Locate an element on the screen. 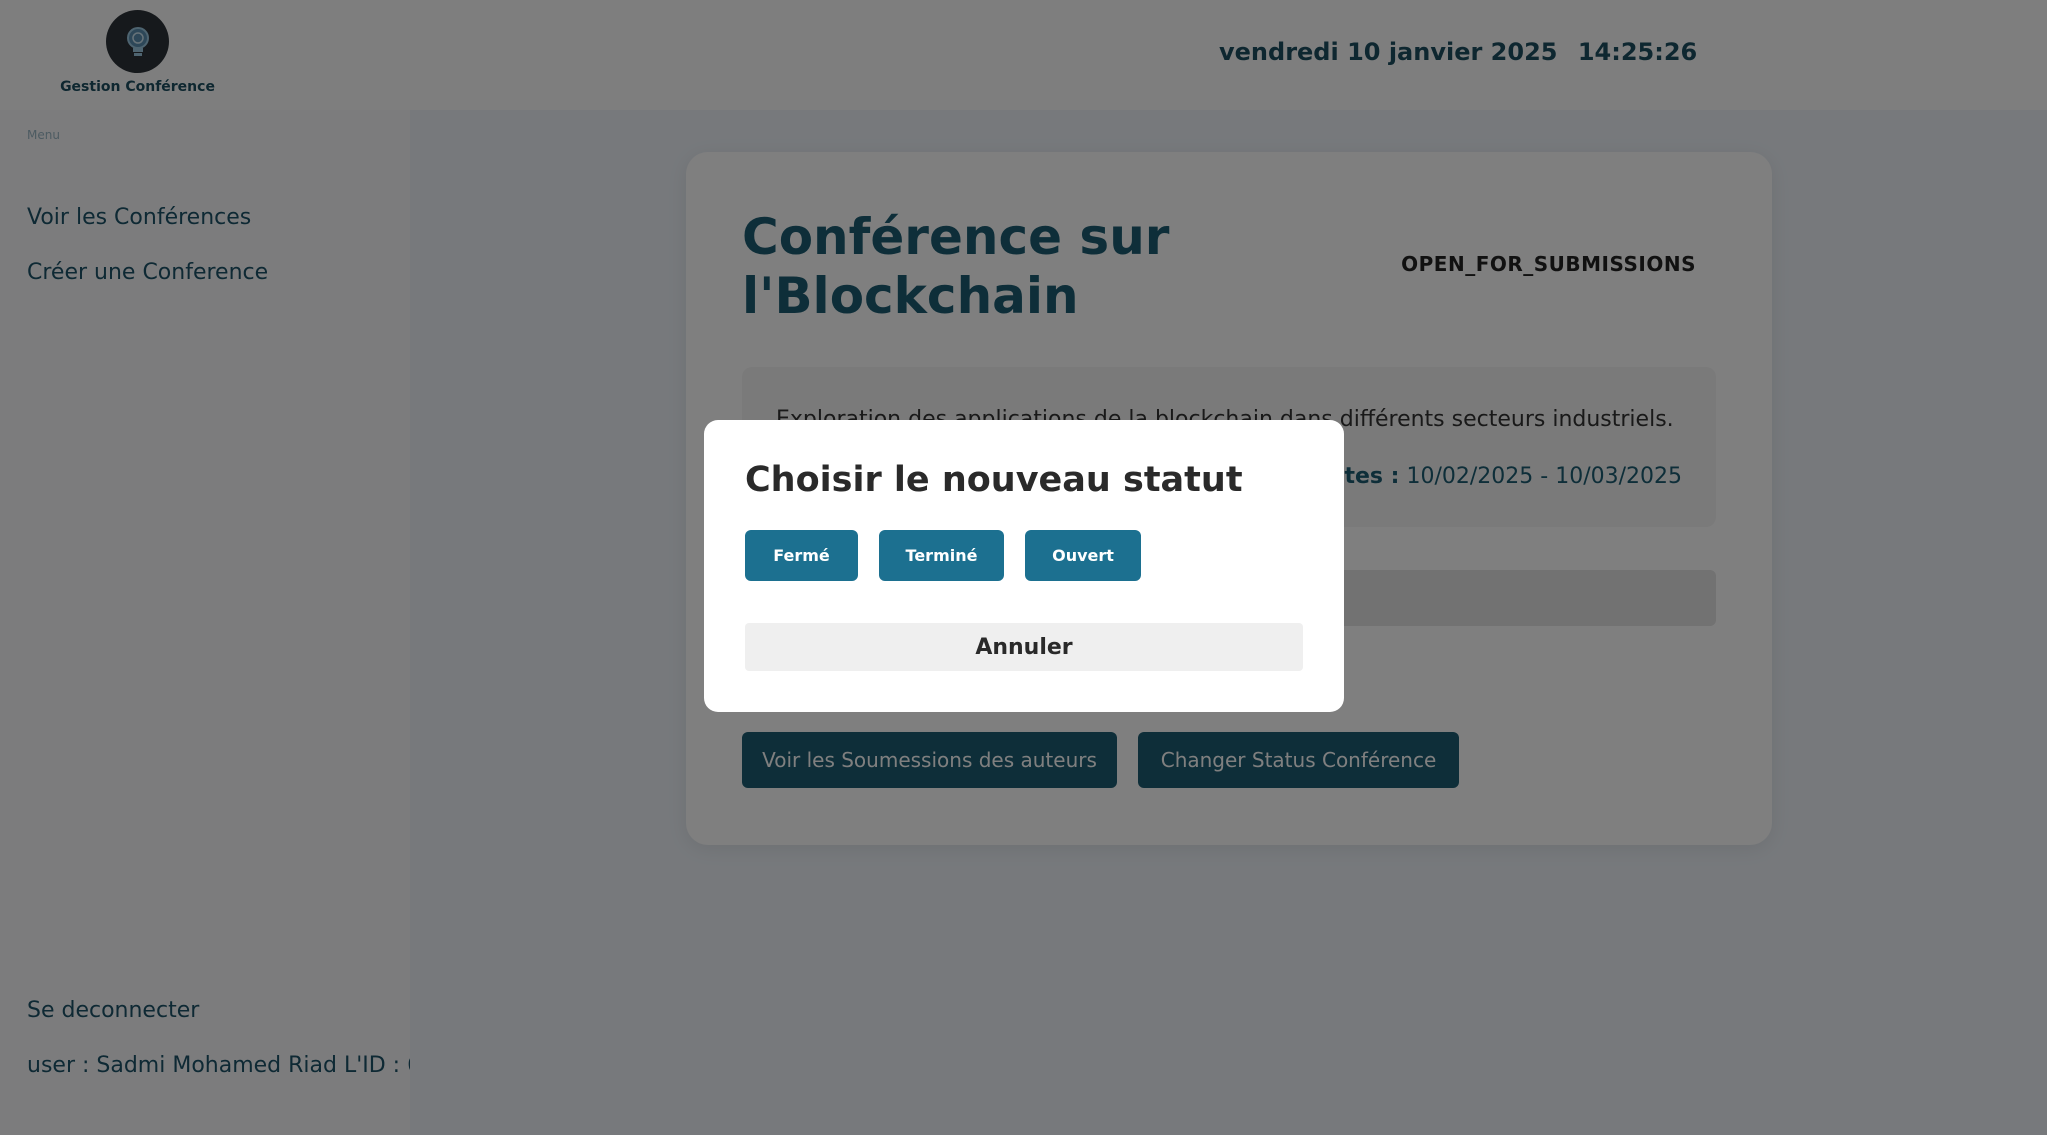 This screenshot has width=2047, height=1135. modal-title: Choisir le nouveau statut is located at coordinates (994, 480).